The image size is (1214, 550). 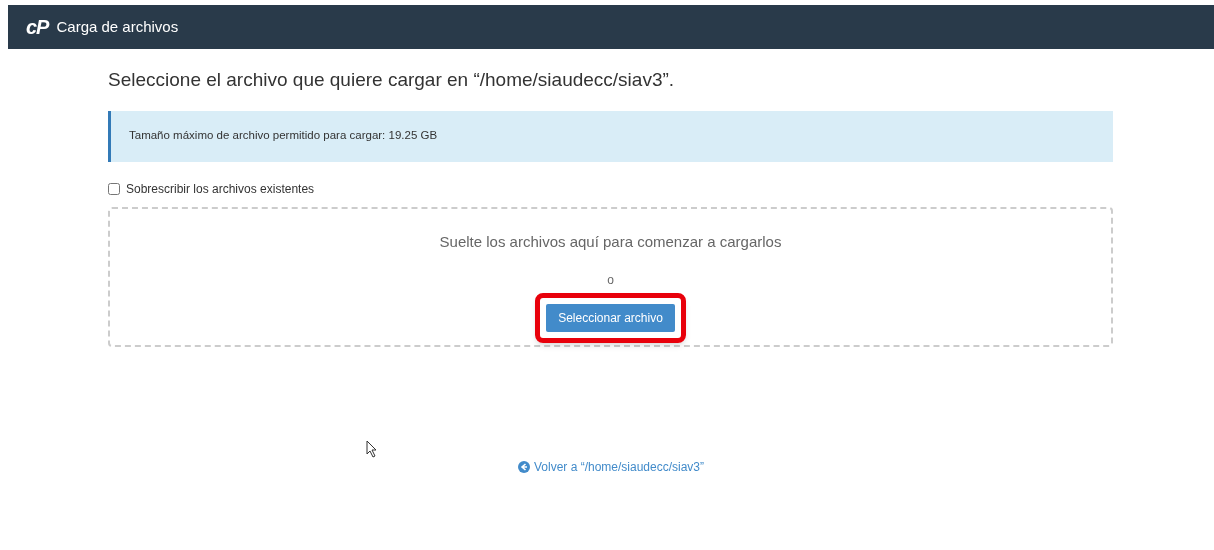 I want to click on select-file-button: Seleccionar archivo, so click(x=610, y=318).